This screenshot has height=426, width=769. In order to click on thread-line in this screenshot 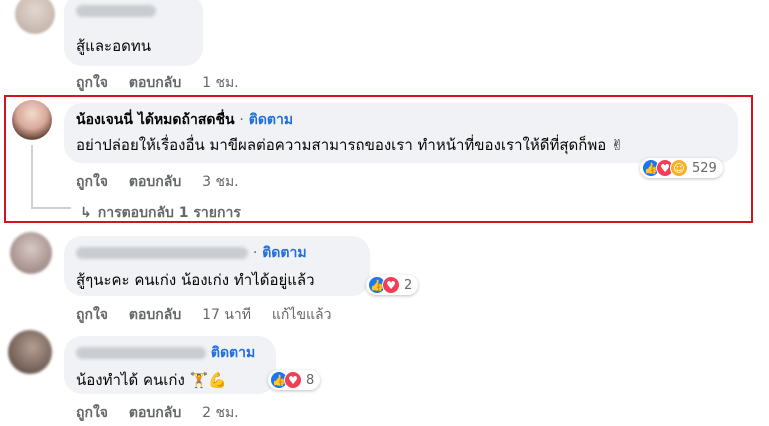, I will do `click(32, 176)`.